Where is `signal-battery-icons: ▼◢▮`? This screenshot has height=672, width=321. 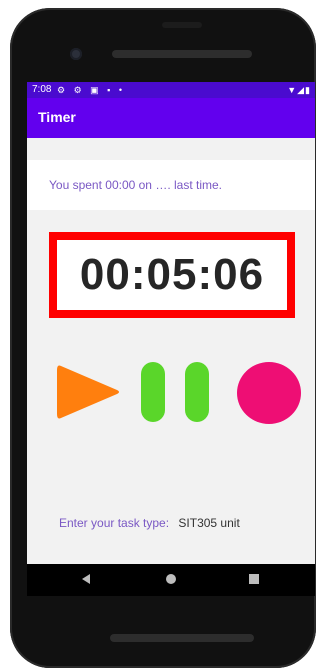 signal-battery-icons: ▼◢▮ is located at coordinates (299, 90).